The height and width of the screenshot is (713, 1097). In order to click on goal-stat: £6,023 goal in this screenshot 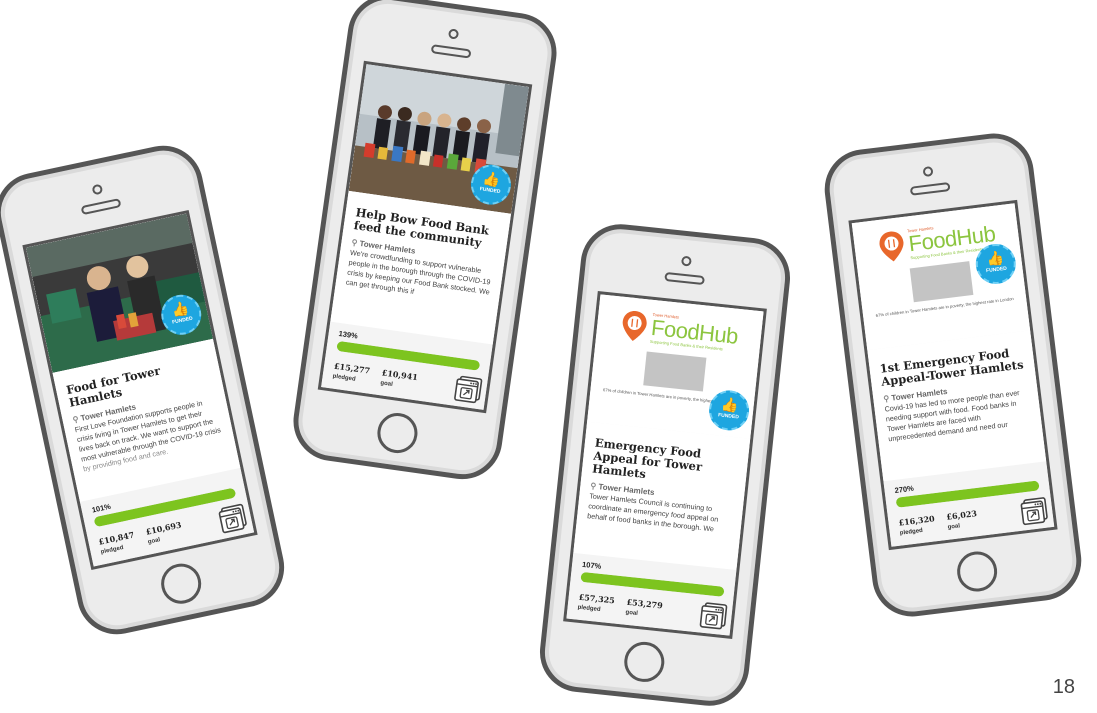, I will do `click(962, 519)`.